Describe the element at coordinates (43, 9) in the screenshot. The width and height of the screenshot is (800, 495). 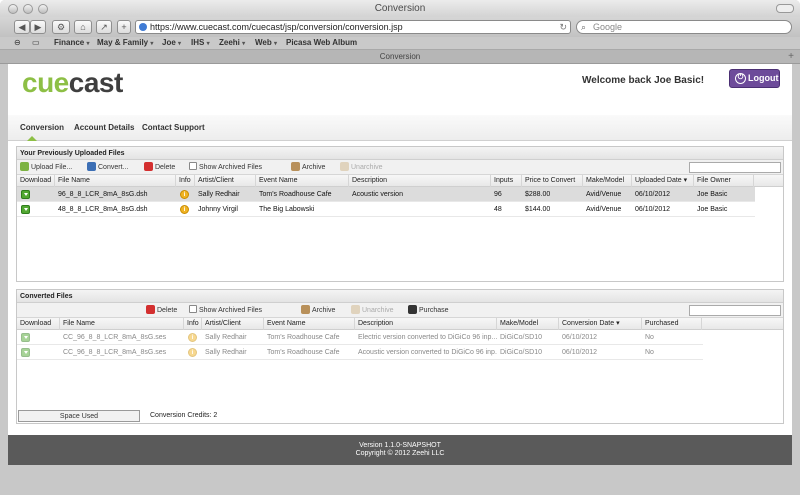
I see `zoom-window-icon` at that location.